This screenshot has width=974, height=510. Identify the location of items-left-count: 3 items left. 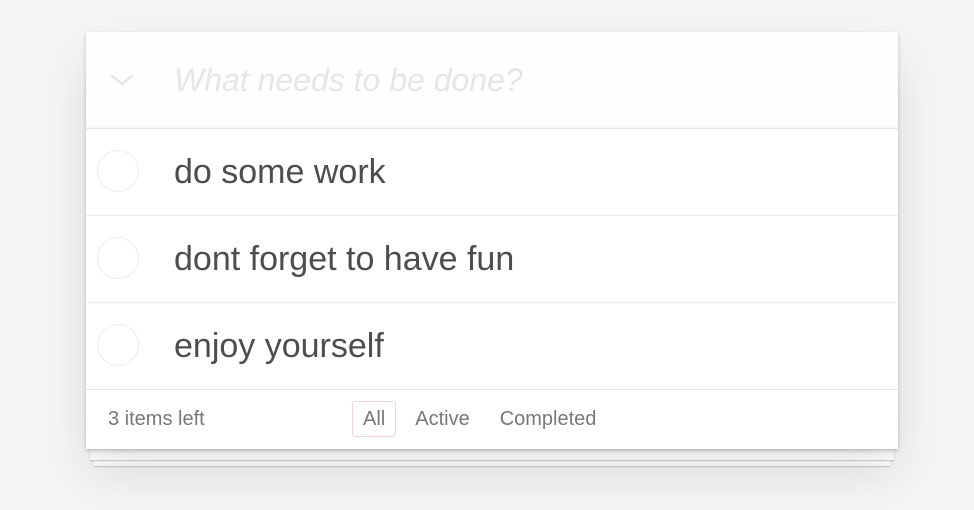
(156, 419).